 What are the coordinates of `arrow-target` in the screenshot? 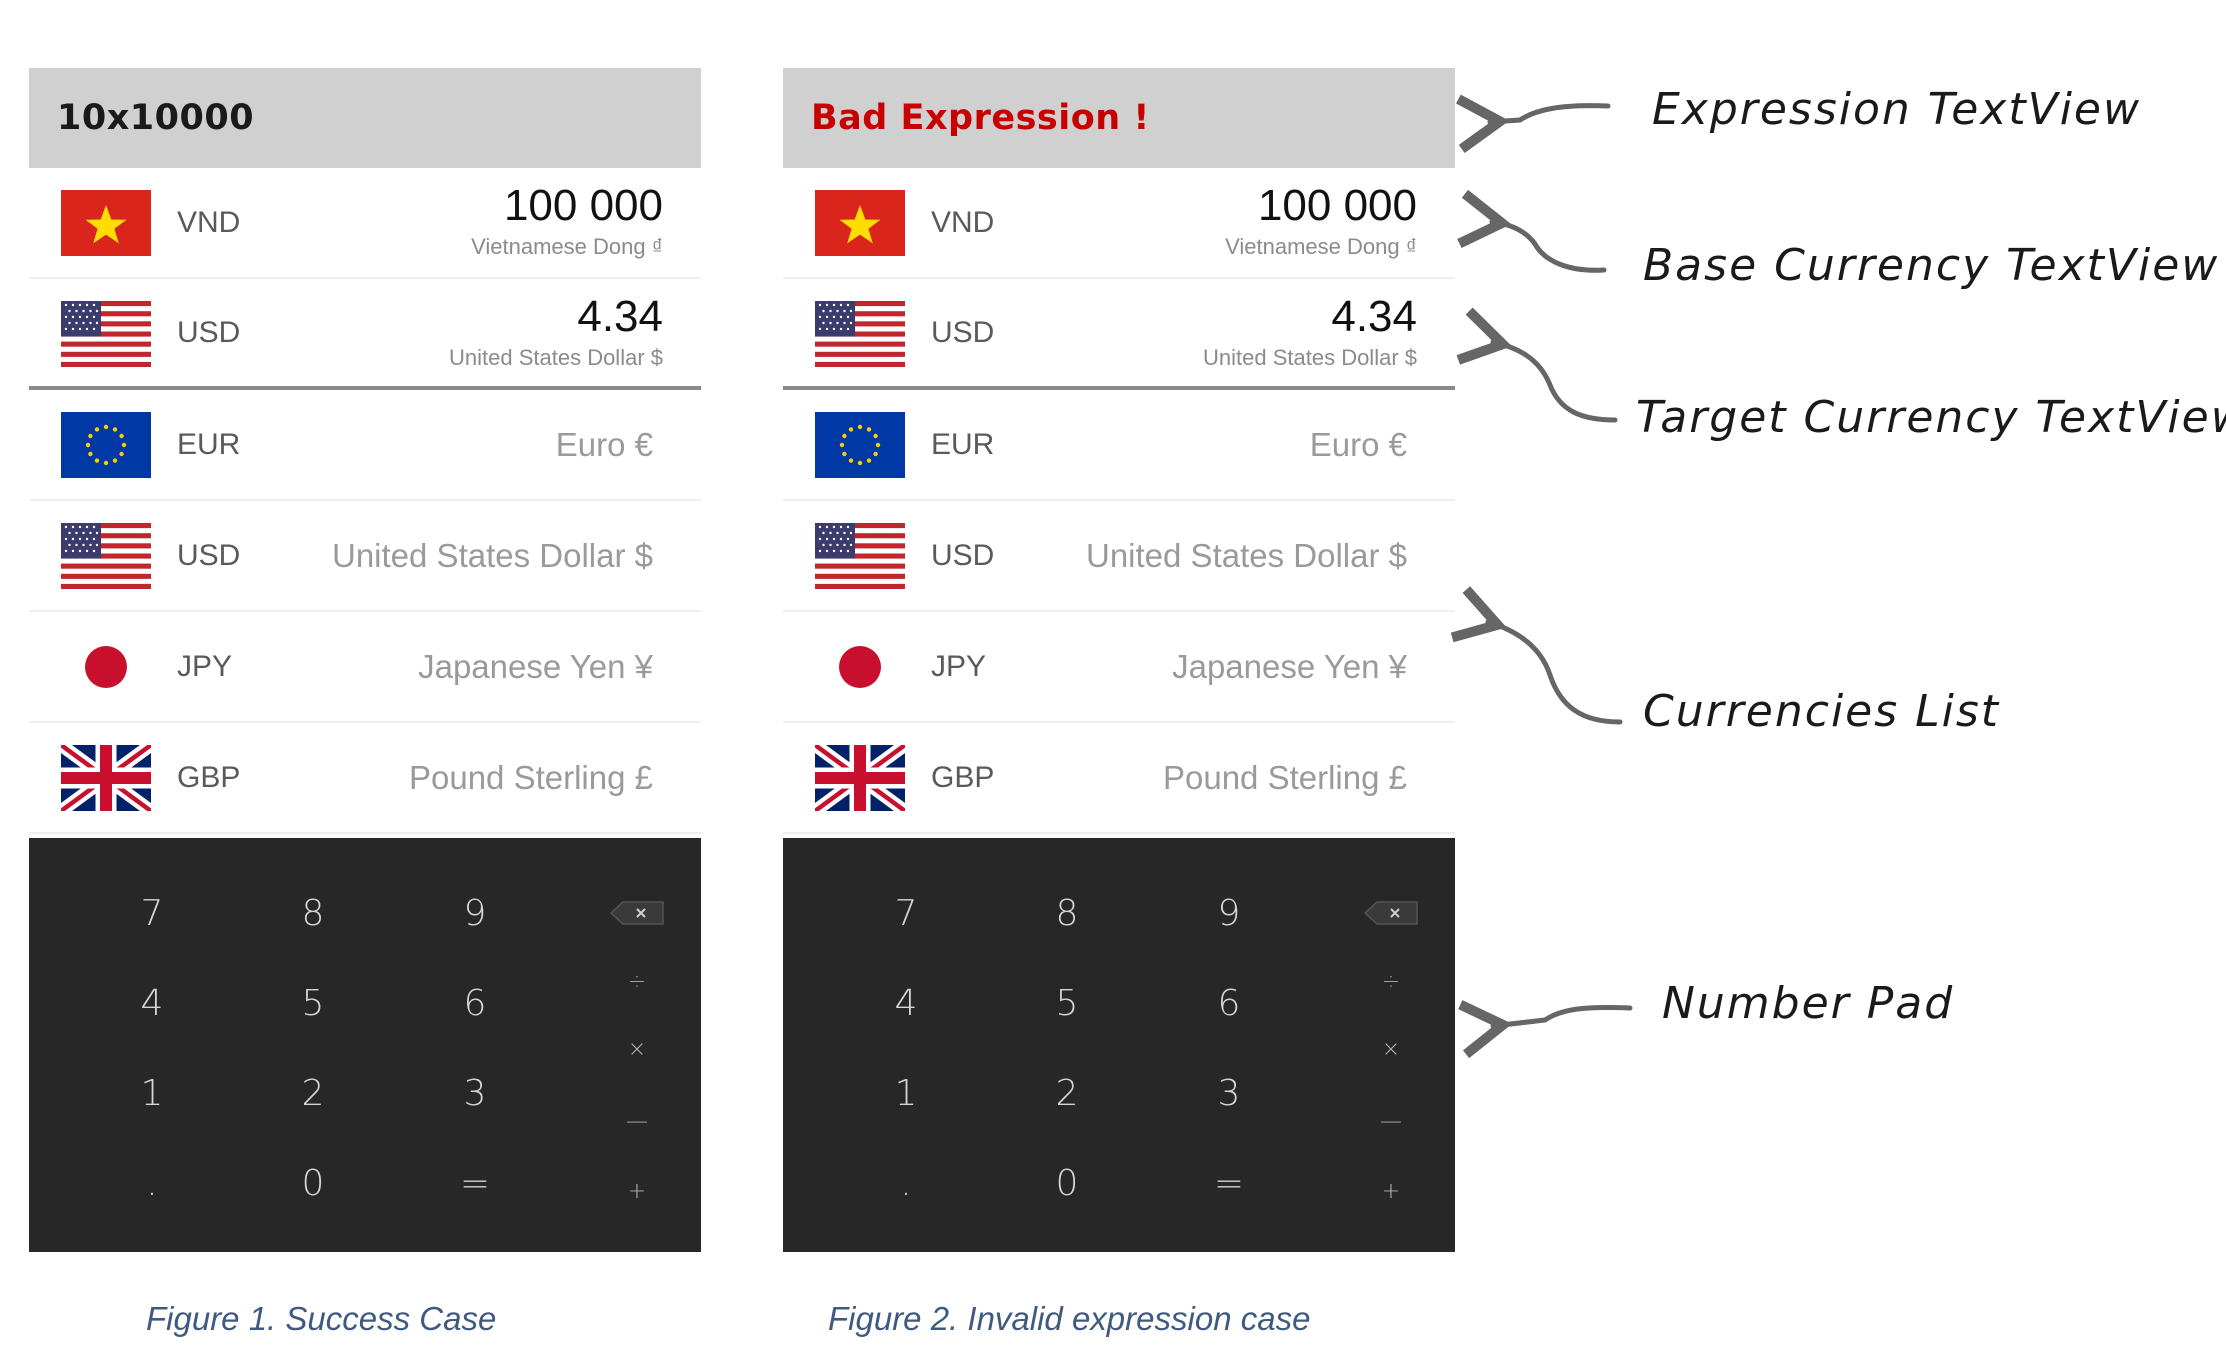 It's located at (1537, 365).